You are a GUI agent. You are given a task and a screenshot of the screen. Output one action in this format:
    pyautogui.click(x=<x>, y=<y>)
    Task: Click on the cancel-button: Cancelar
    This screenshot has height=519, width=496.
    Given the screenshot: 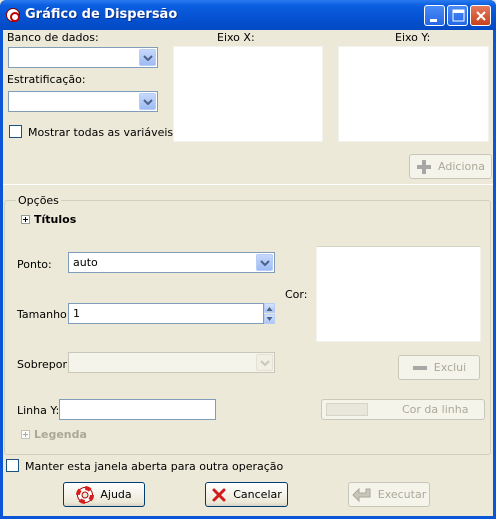 What is the action you would take?
    pyautogui.click(x=246, y=494)
    